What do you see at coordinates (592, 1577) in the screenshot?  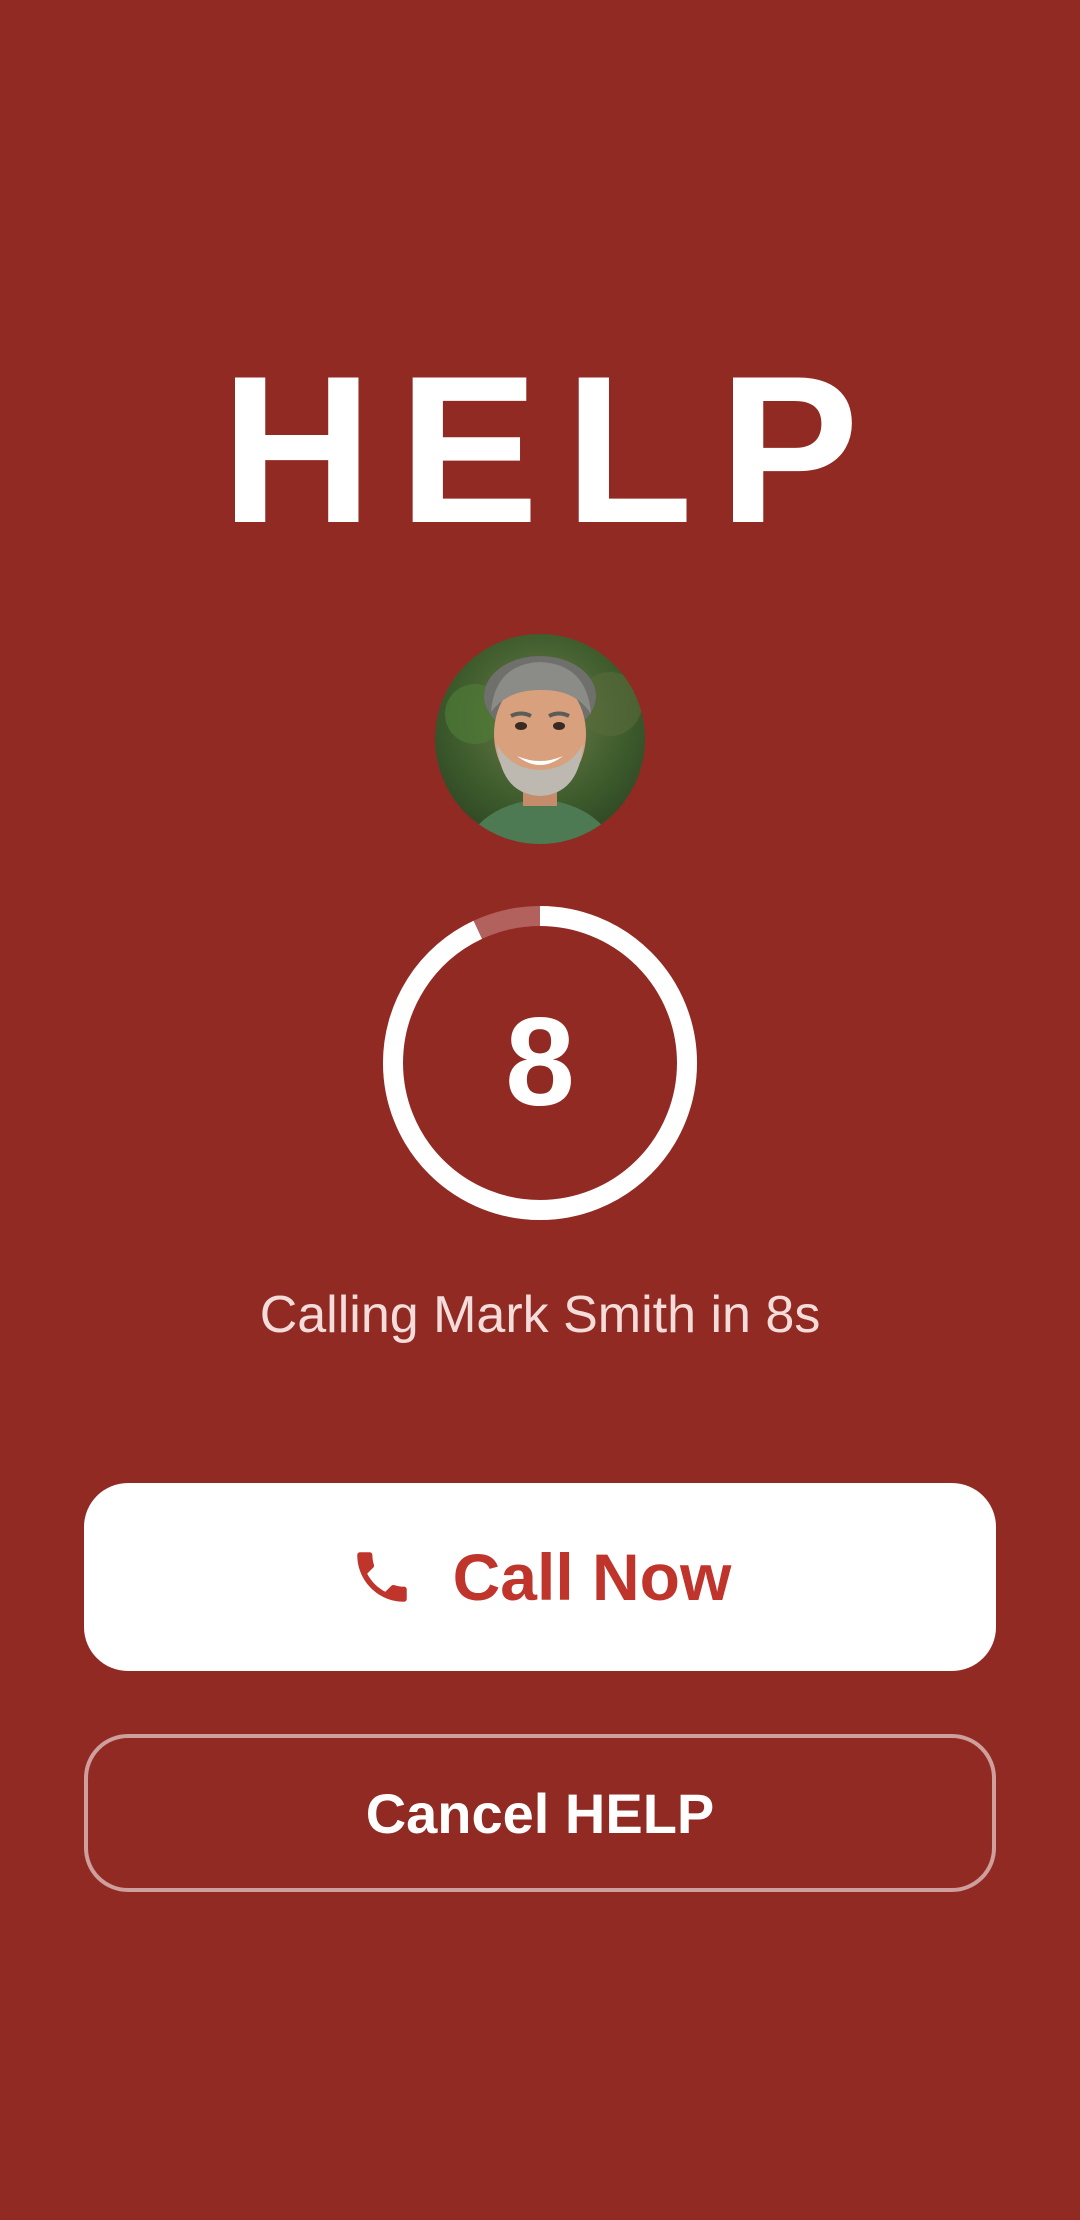 I see `call-now-label: Call Now` at bounding box center [592, 1577].